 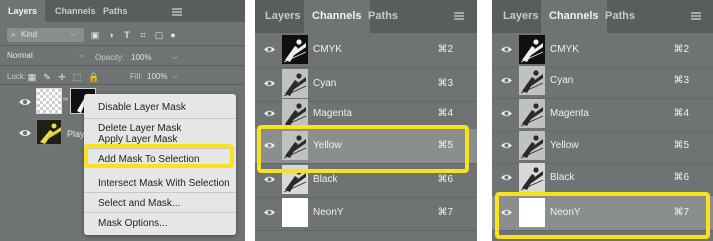 What do you see at coordinates (95, 35) in the screenshot?
I see `pixel-filter-icon: ▣` at bounding box center [95, 35].